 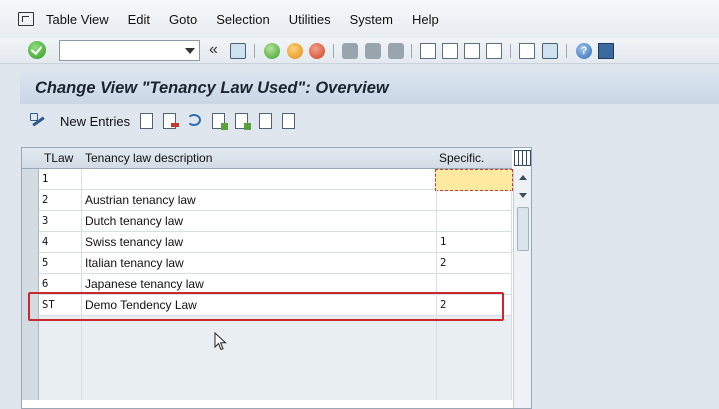 What do you see at coordinates (190, 51) in the screenshot?
I see `command-dropdown-icon` at bounding box center [190, 51].